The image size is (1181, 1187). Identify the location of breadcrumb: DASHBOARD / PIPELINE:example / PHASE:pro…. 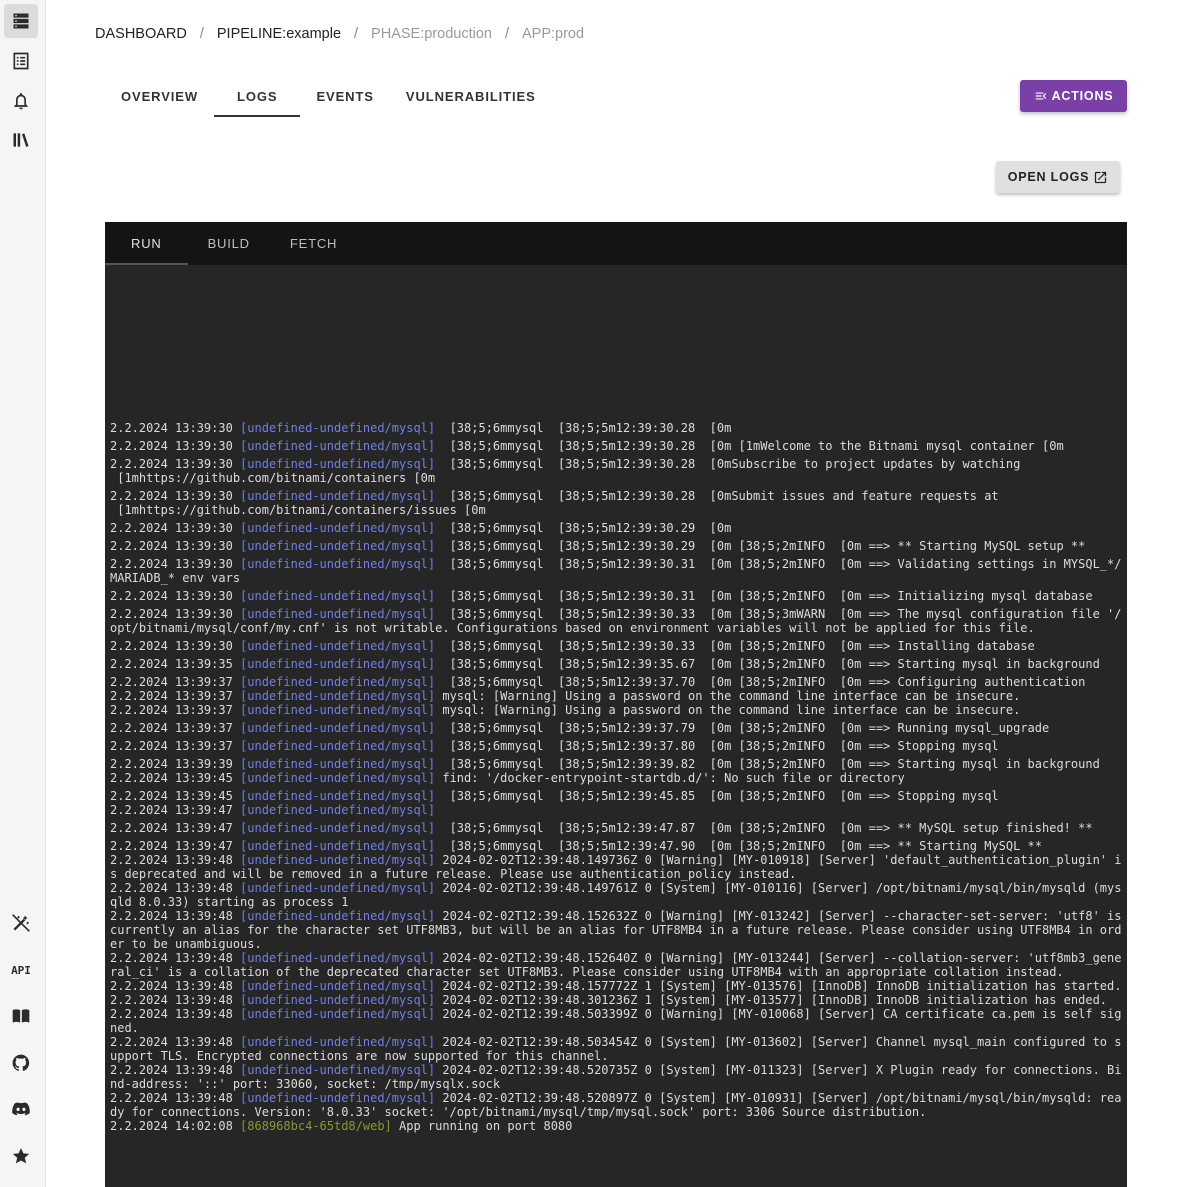
(339, 34).